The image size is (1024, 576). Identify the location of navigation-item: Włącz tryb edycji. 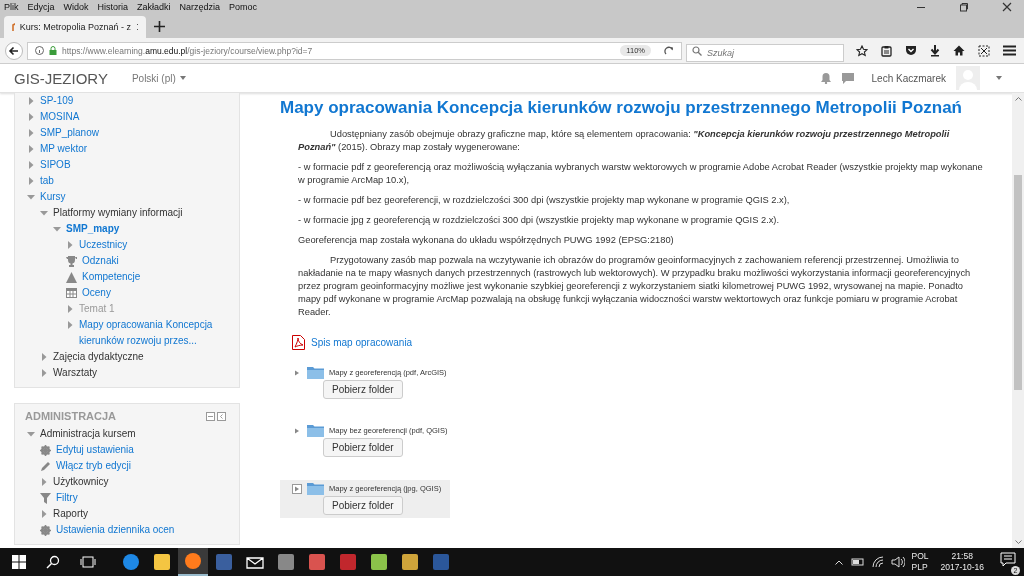
(93, 466).